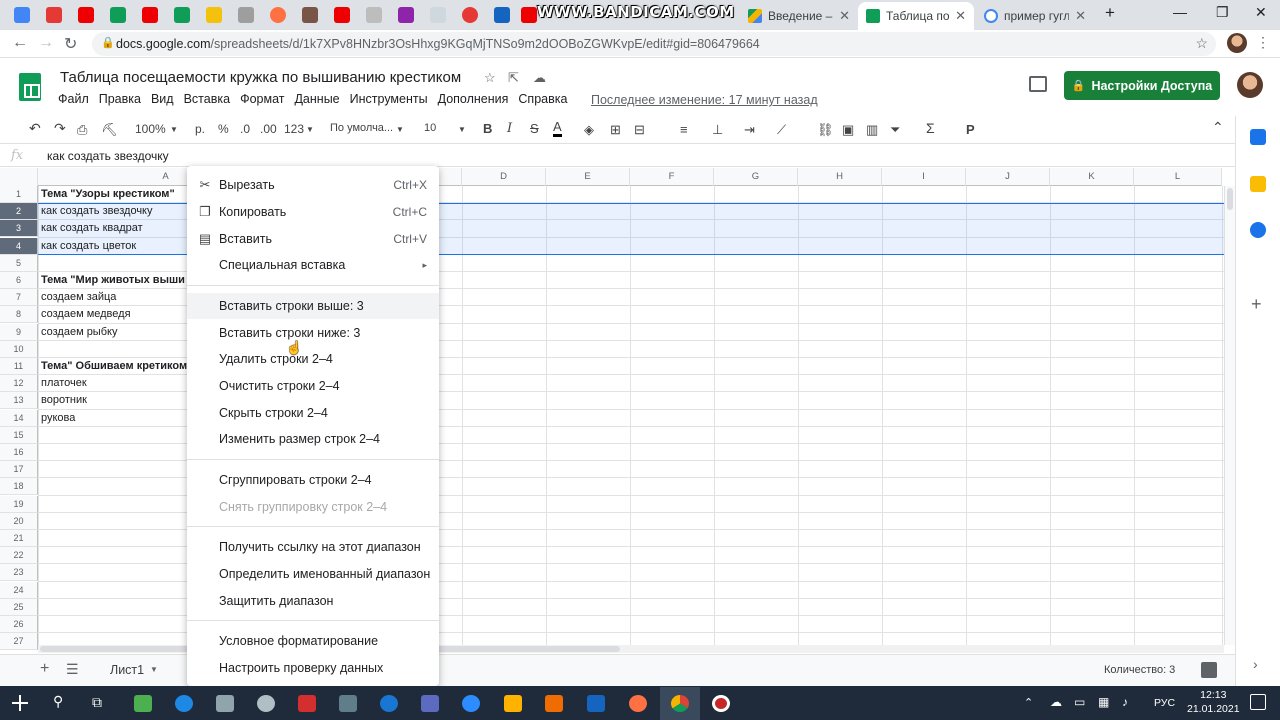 Image resolution: width=1280 pixels, height=720 pixels. What do you see at coordinates (64, 400) in the screenshot?
I see `cell-a13: воротник` at bounding box center [64, 400].